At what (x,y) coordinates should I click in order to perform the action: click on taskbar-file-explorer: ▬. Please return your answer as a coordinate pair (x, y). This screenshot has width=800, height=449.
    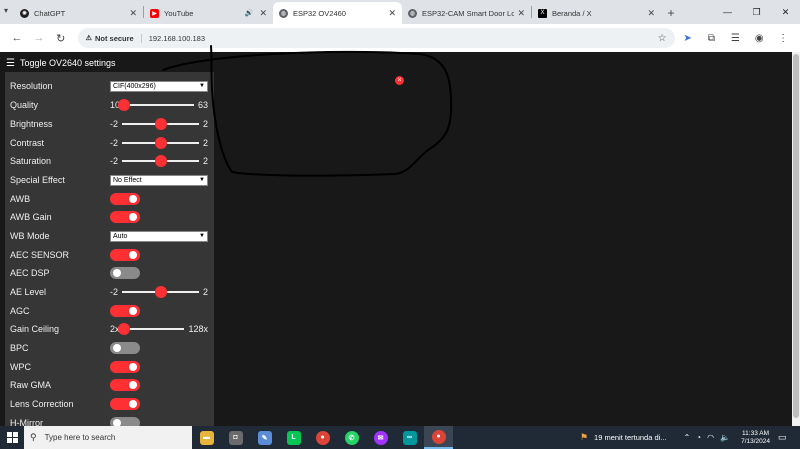
    Looking at the image, I should click on (206, 437).